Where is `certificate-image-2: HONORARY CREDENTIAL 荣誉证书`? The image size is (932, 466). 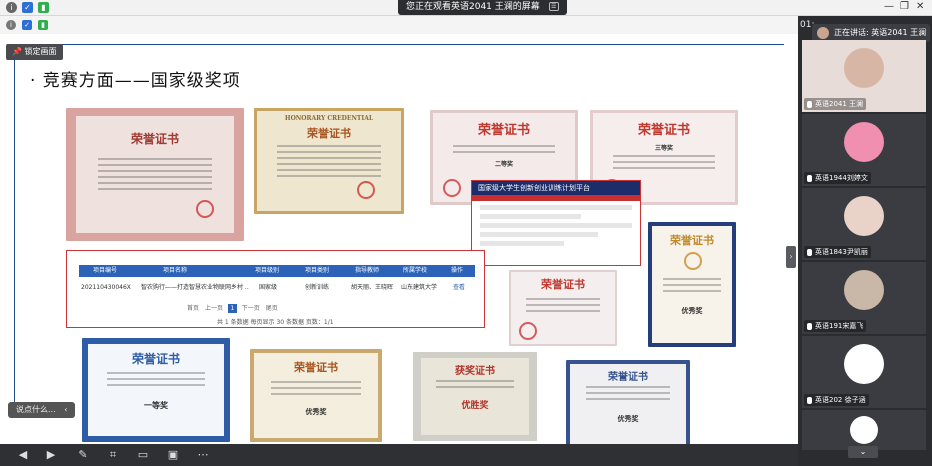 certificate-image-2: HONORARY CREDENTIAL 荣誉证书 is located at coordinates (329, 161).